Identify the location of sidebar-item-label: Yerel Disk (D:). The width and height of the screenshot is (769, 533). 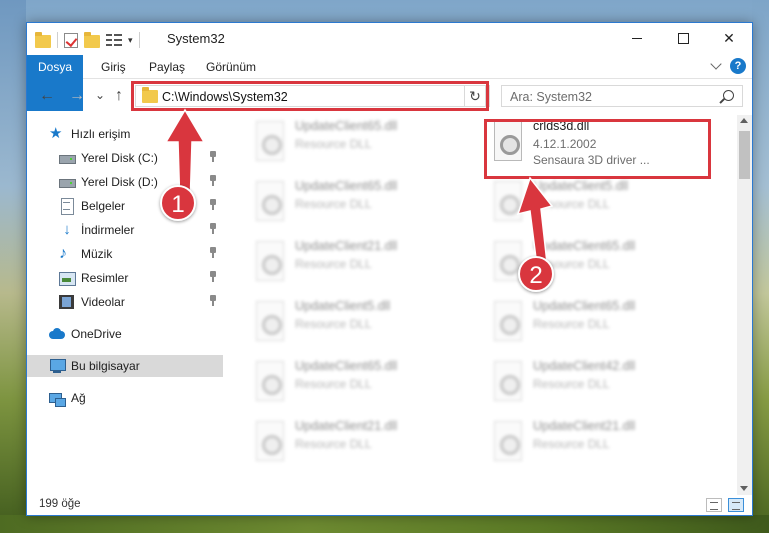
(119, 182).